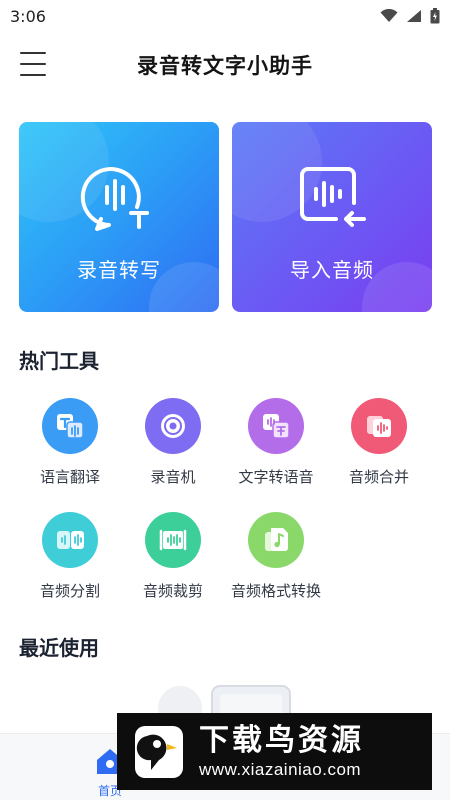  I want to click on hot-tools-title: 热门工具, so click(59, 361).